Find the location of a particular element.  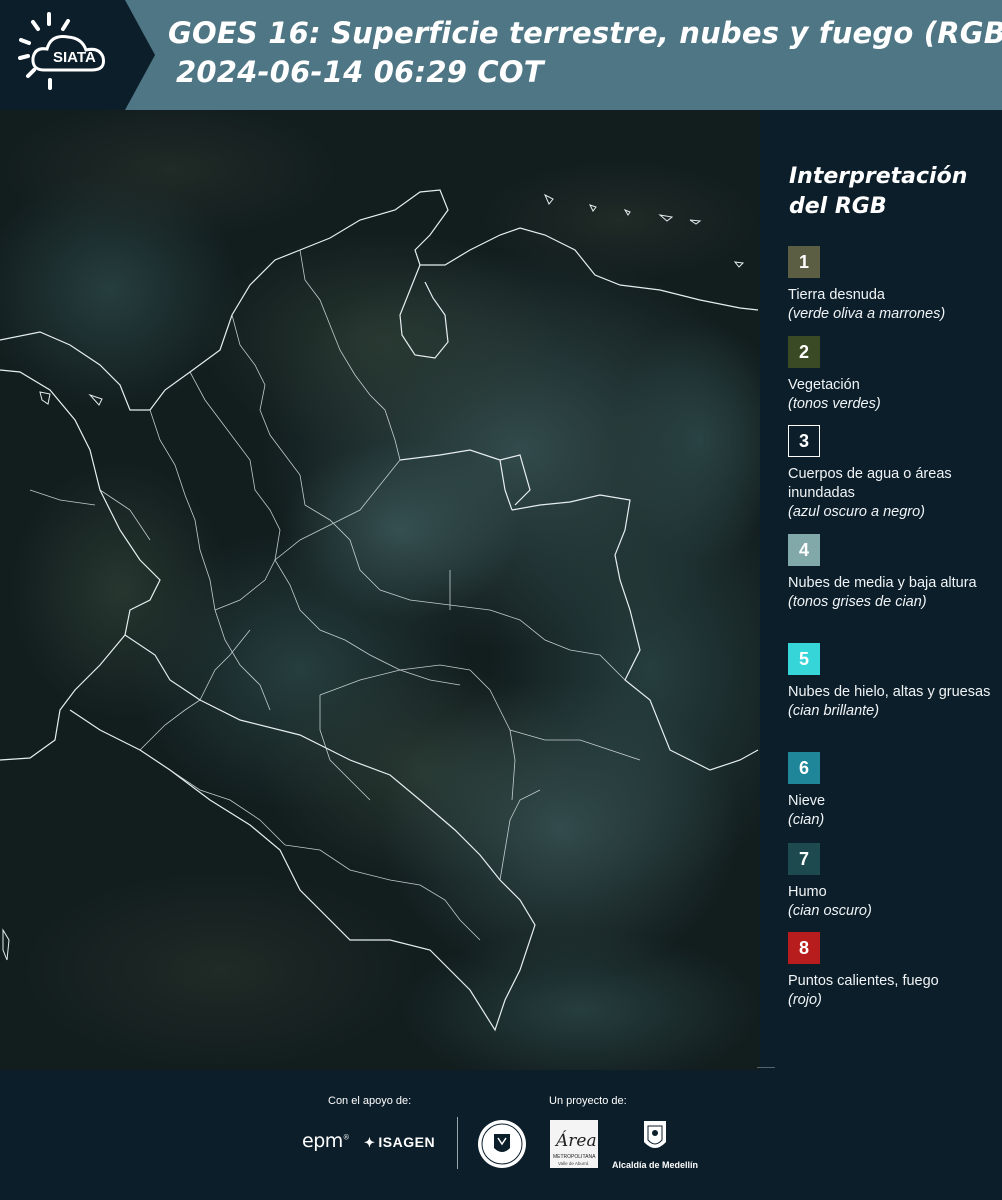

area-logo-sub2: Valle de Aburrá is located at coordinates (573, 1163).